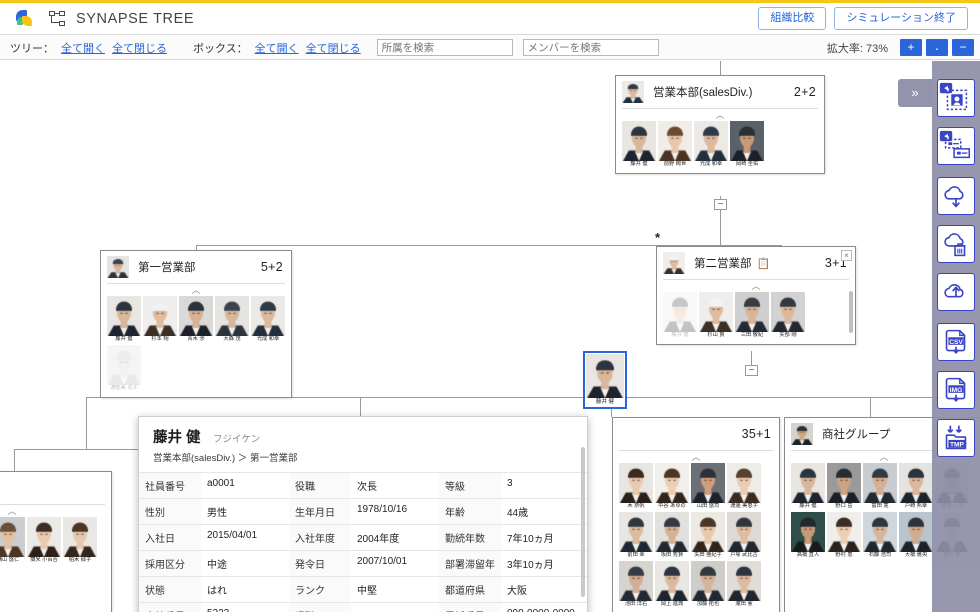  I want to click on member-card: 大橋 雅央, so click(916, 535).